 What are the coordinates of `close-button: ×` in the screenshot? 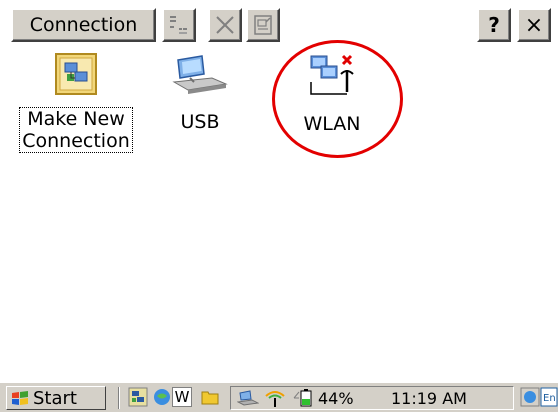 It's located at (534, 25).